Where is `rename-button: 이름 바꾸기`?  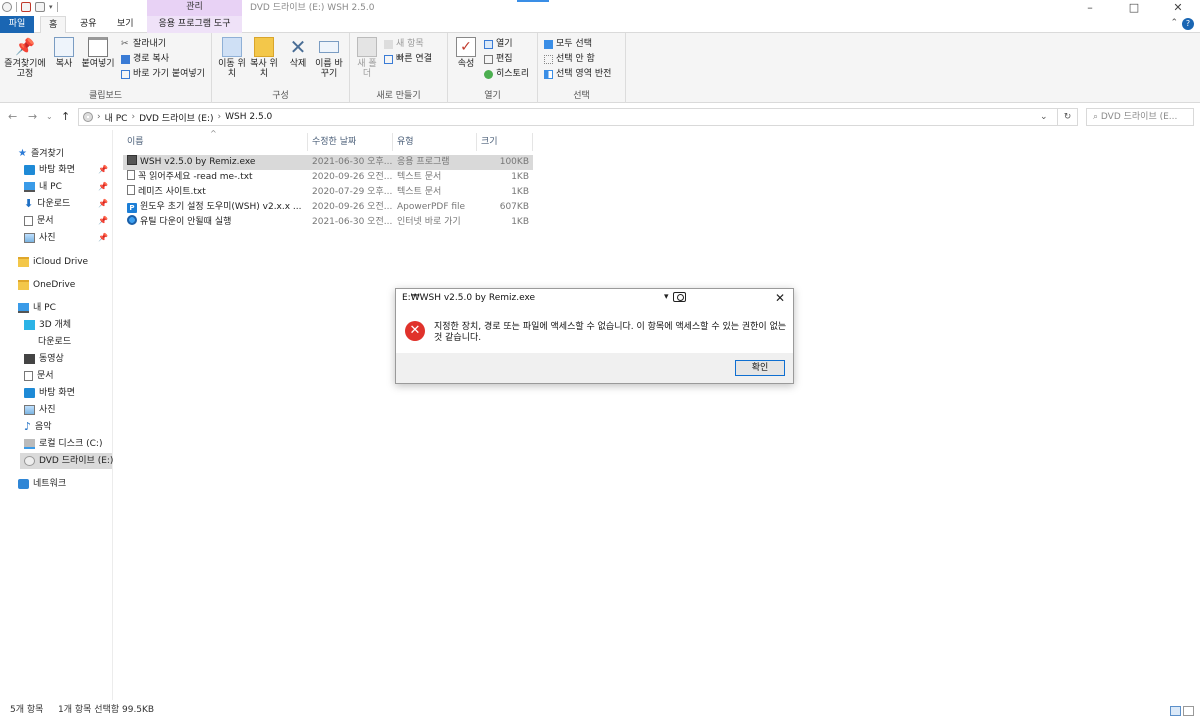
rename-button: 이름 바꾸기 is located at coordinates (329, 58).